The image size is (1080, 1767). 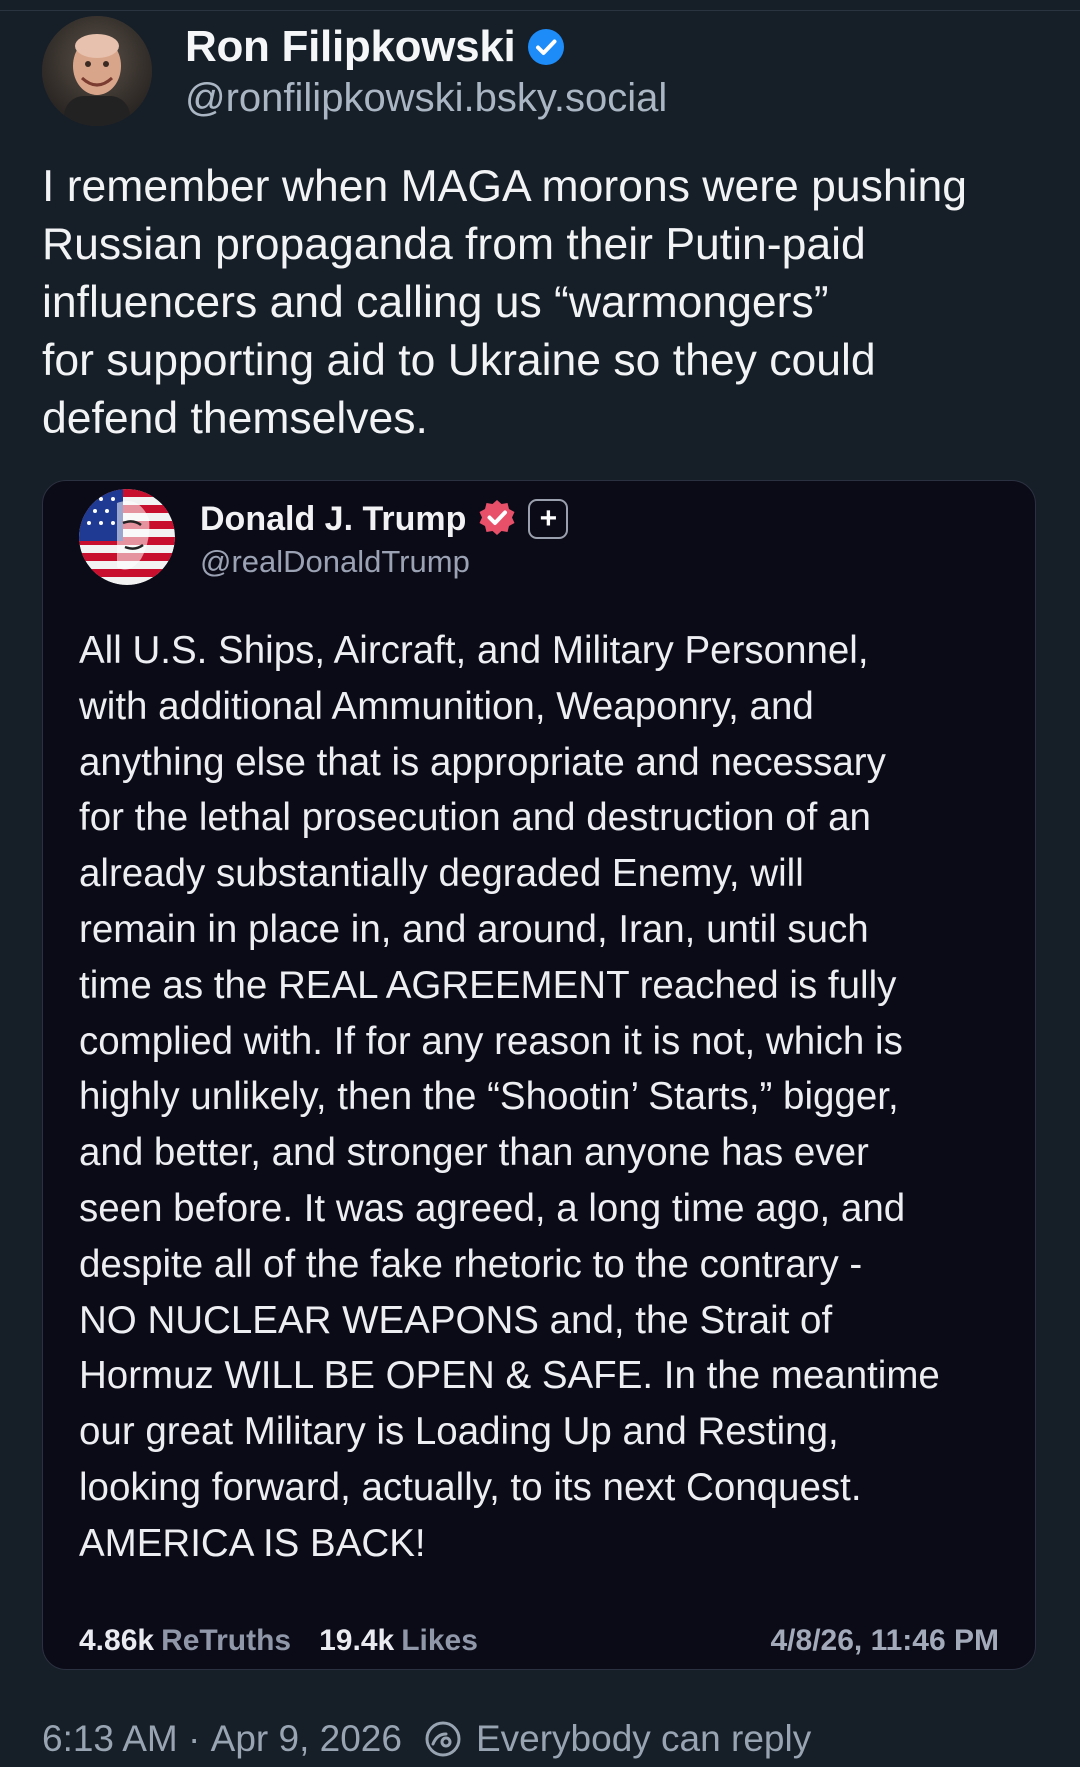 I want to click on verified-check-icon, so click(x=546, y=47).